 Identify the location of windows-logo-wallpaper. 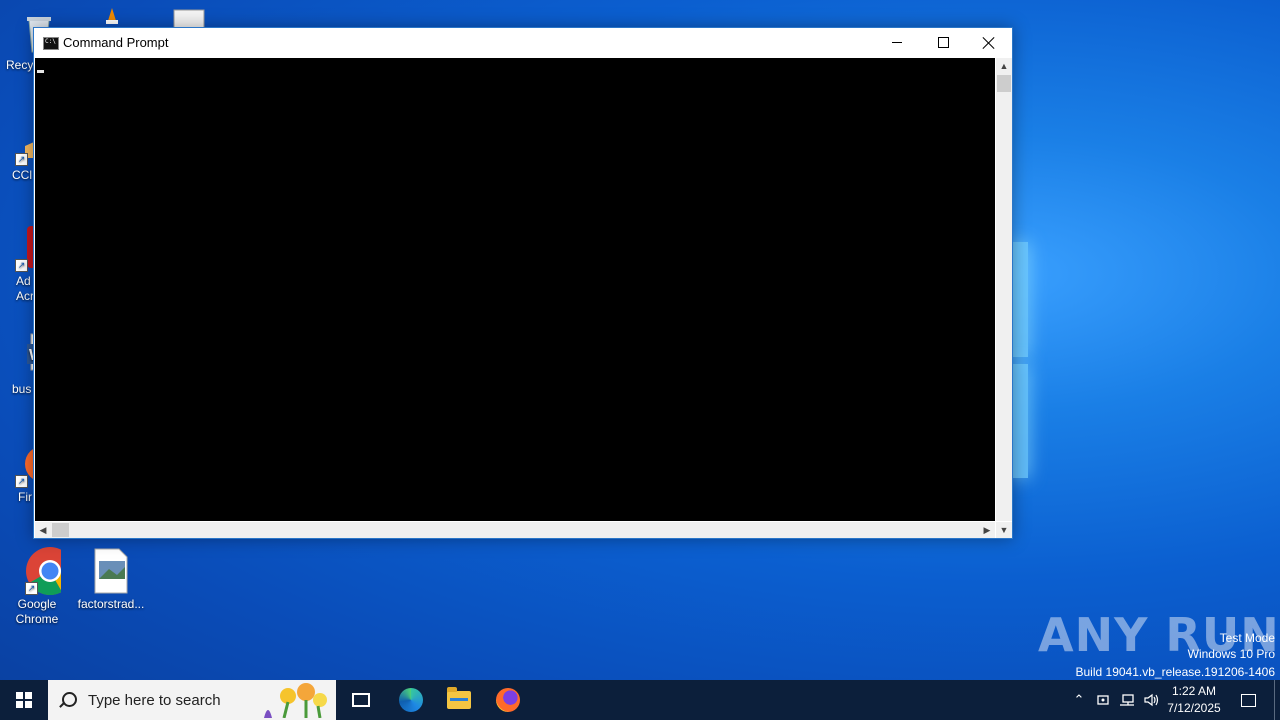
(1021, 361).